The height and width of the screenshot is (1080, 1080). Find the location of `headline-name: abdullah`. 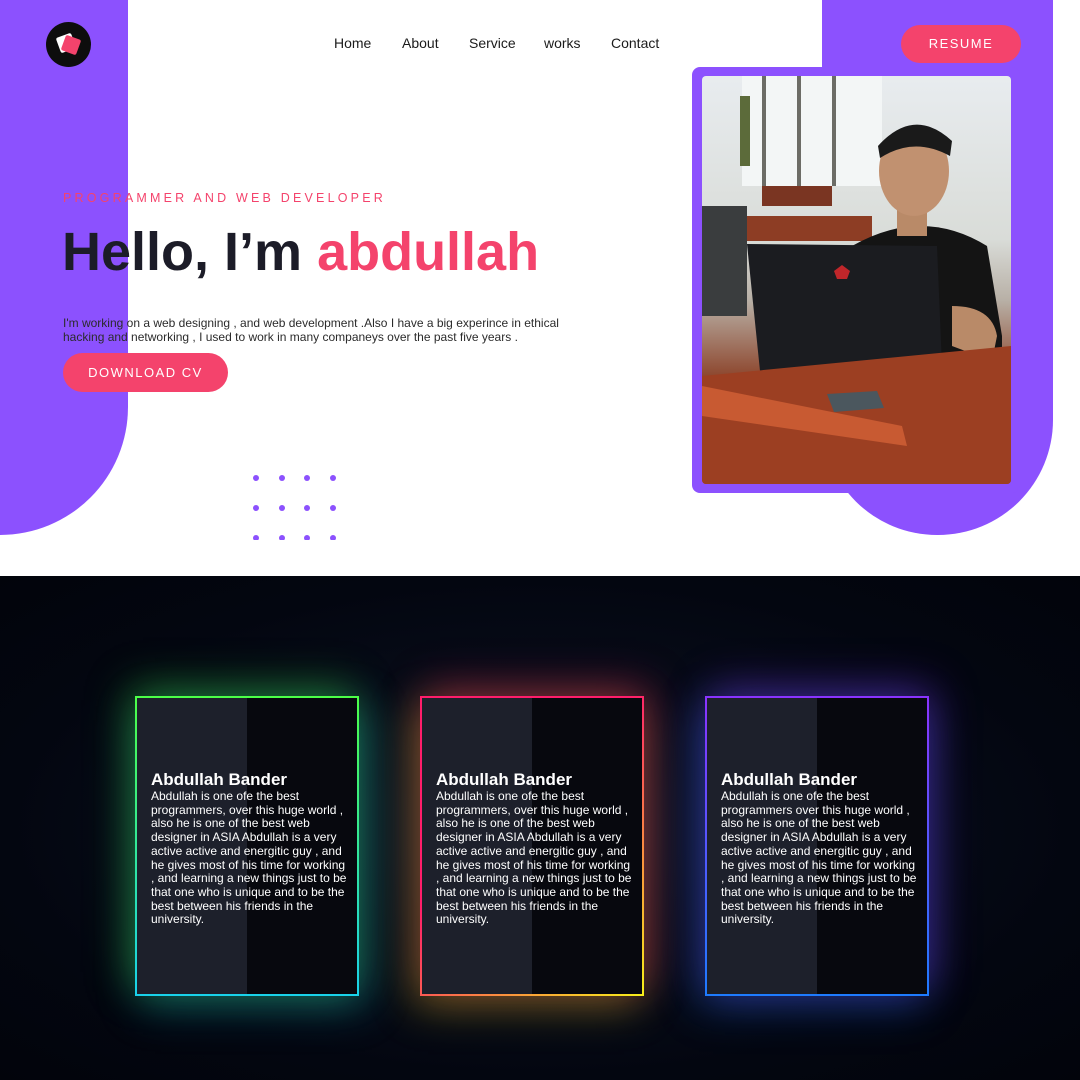

headline-name: abdullah is located at coordinates (428, 252).